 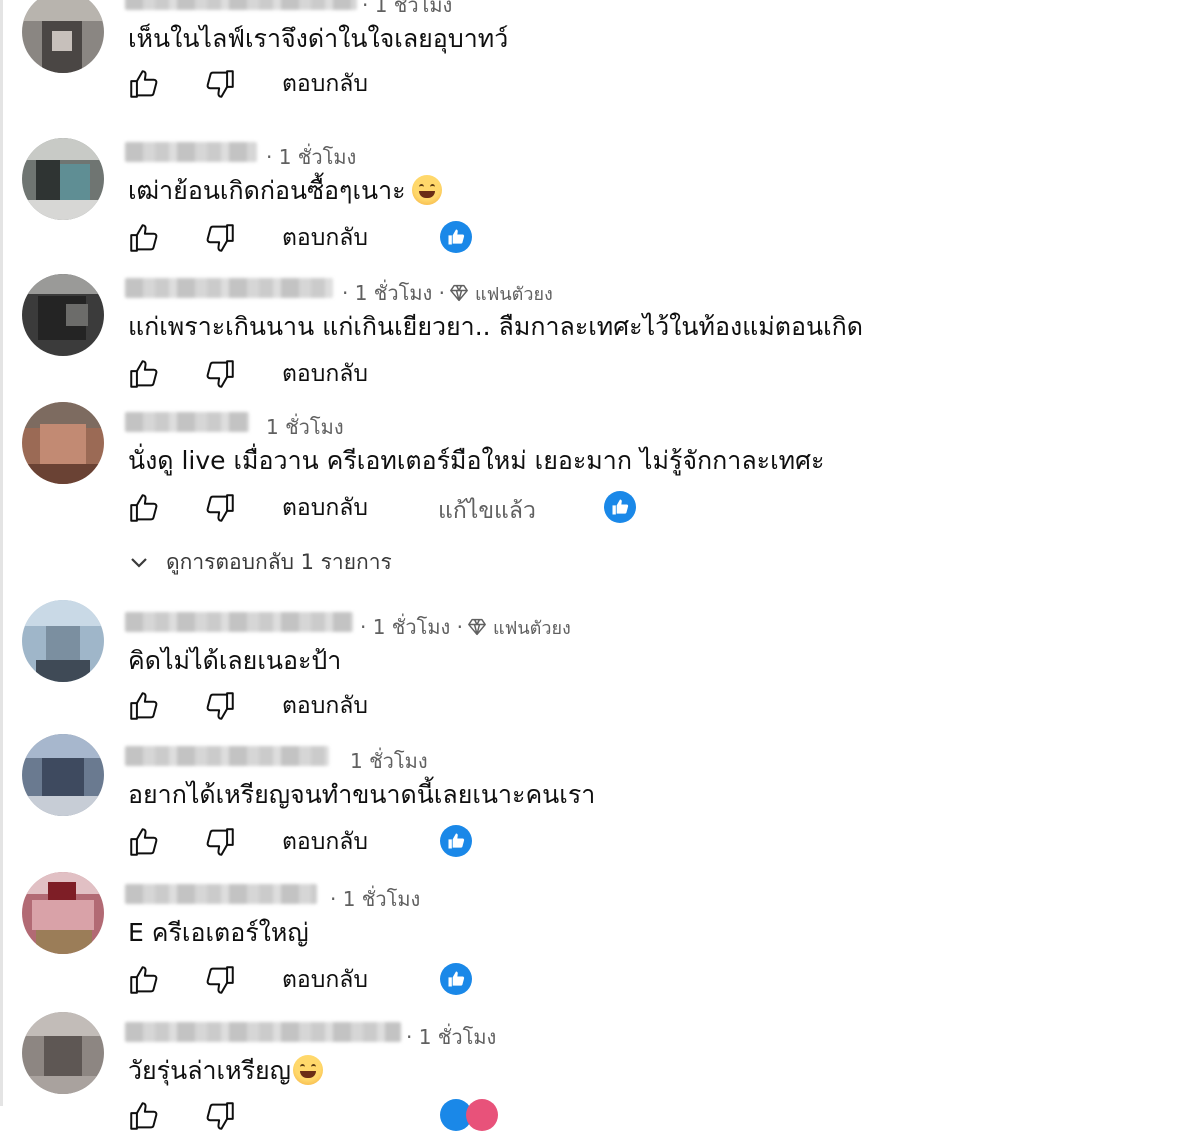 I want to click on comment-text: วัยรุ่นล่าเหรียญ, so click(x=225, y=1071).